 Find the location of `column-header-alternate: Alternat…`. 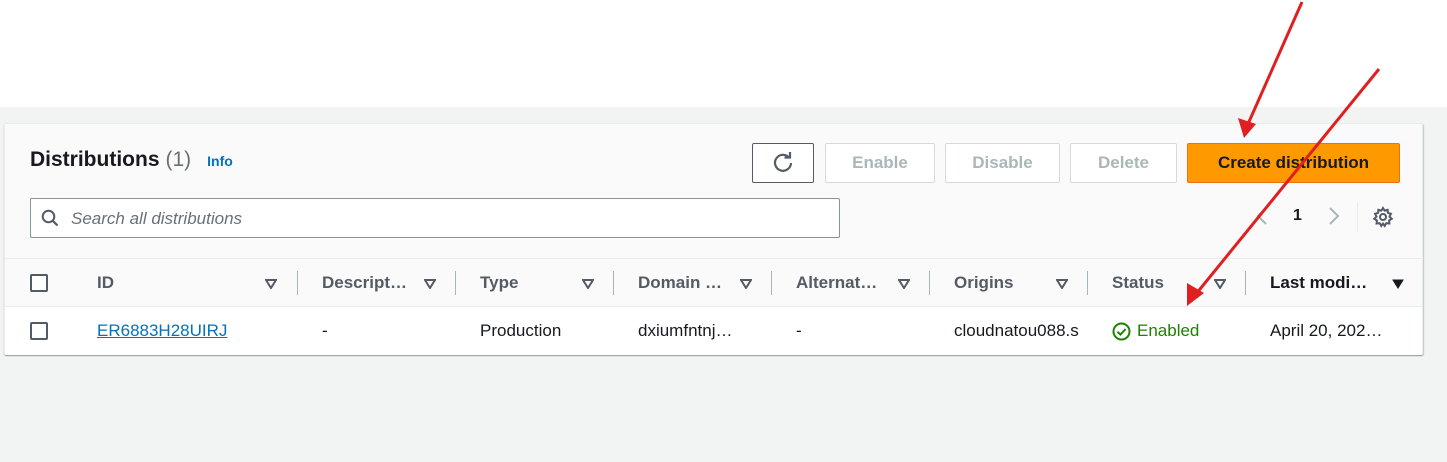

column-header-alternate: Alternat… is located at coordinates (842, 283).